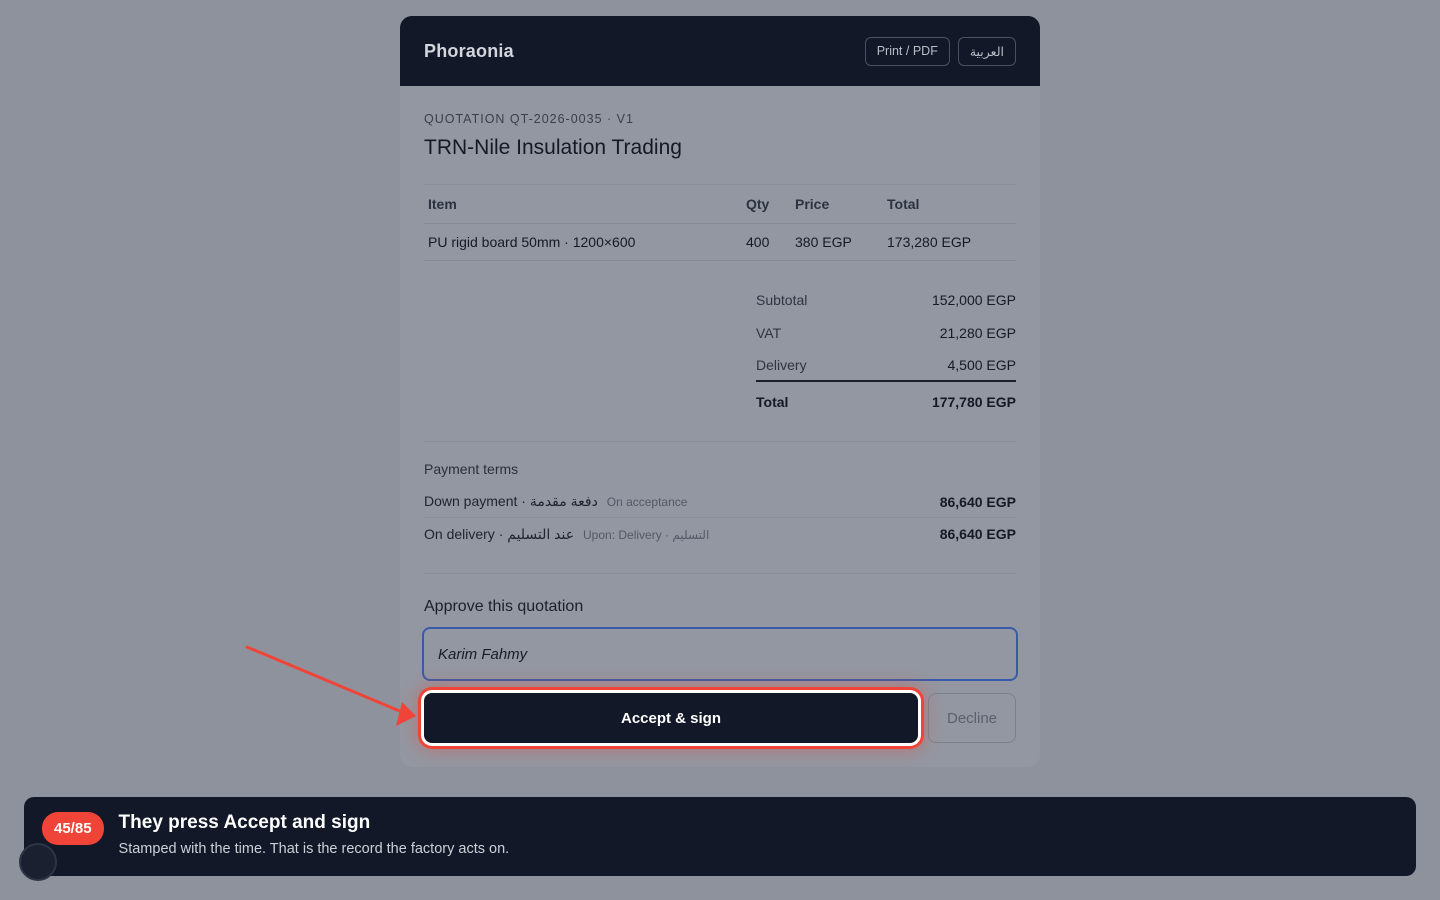 The width and height of the screenshot is (1440, 900). I want to click on item-qty: 400, so click(766, 242).